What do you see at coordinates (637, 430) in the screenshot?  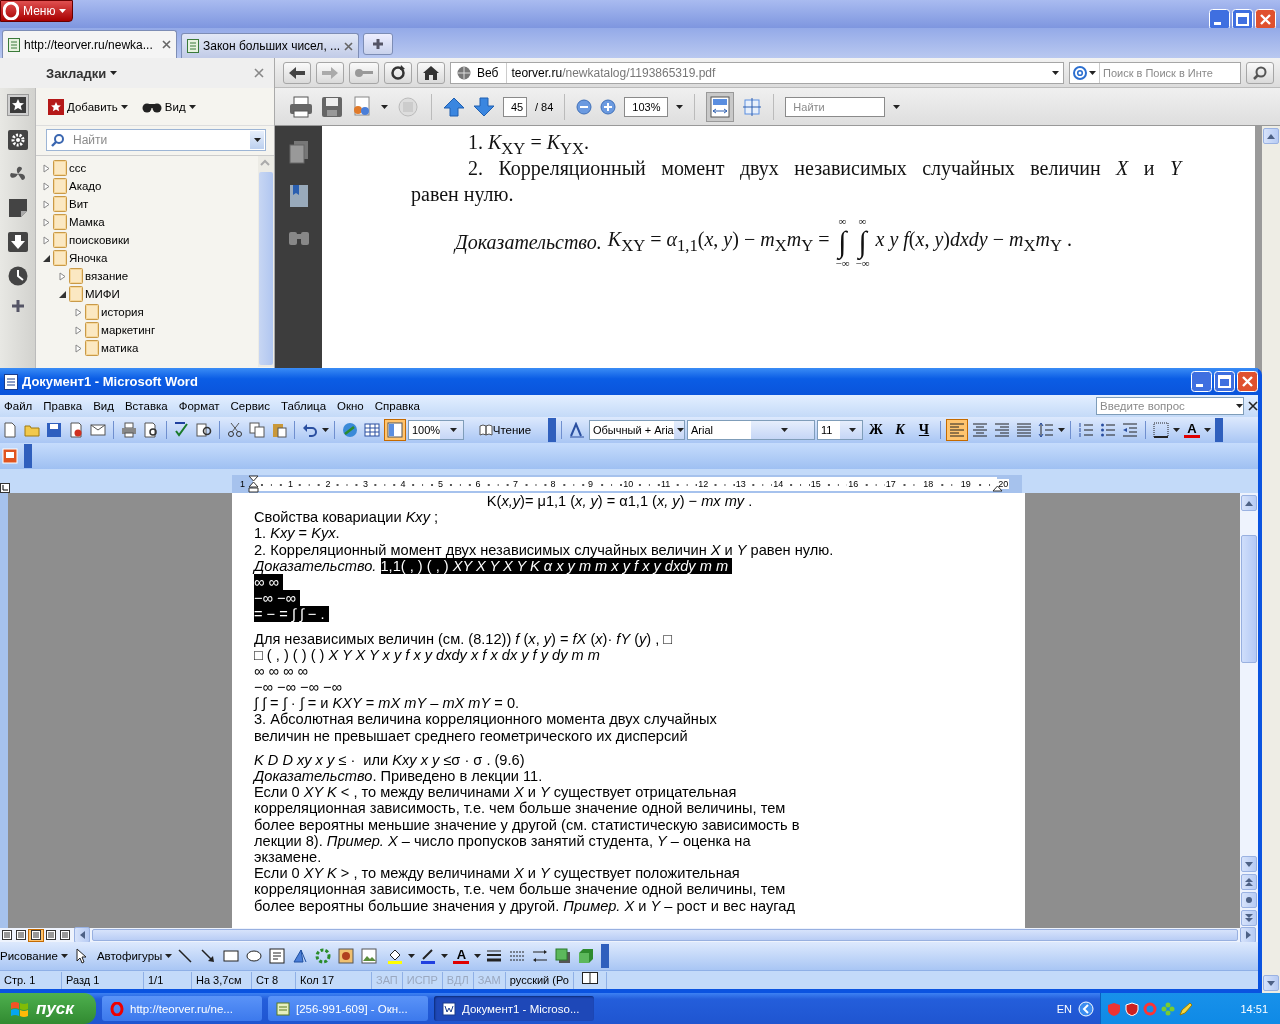 I see `style-dropdown: Обычный + Aria` at bounding box center [637, 430].